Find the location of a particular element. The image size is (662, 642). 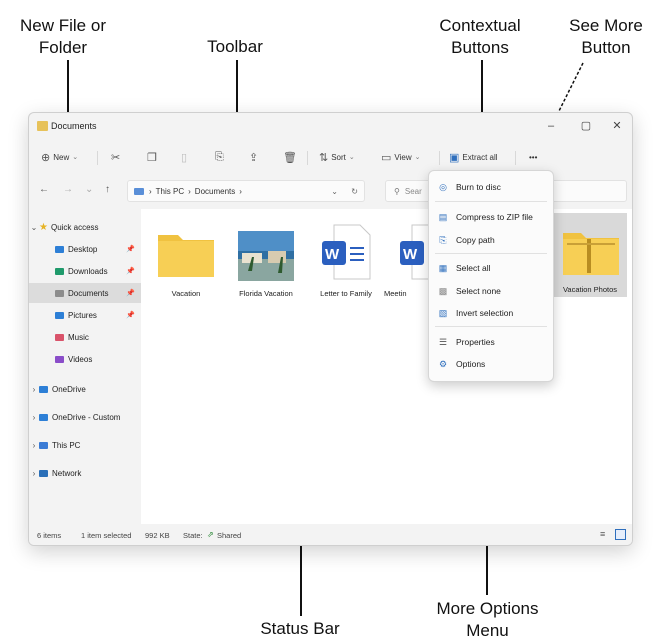

up-icon: ↑ is located at coordinates (107, 189).